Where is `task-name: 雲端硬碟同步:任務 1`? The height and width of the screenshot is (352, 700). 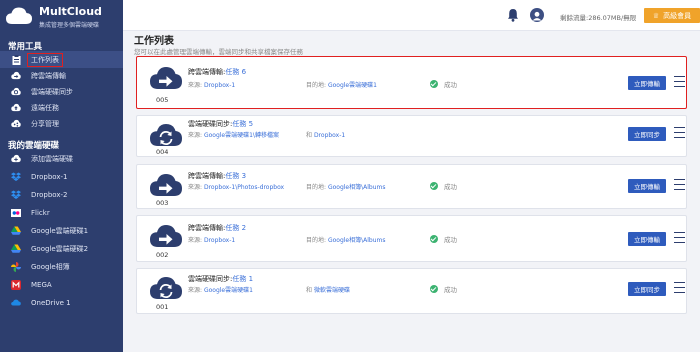
task-name: 雲端硬碟同步:任務 1 is located at coordinates (220, 279).